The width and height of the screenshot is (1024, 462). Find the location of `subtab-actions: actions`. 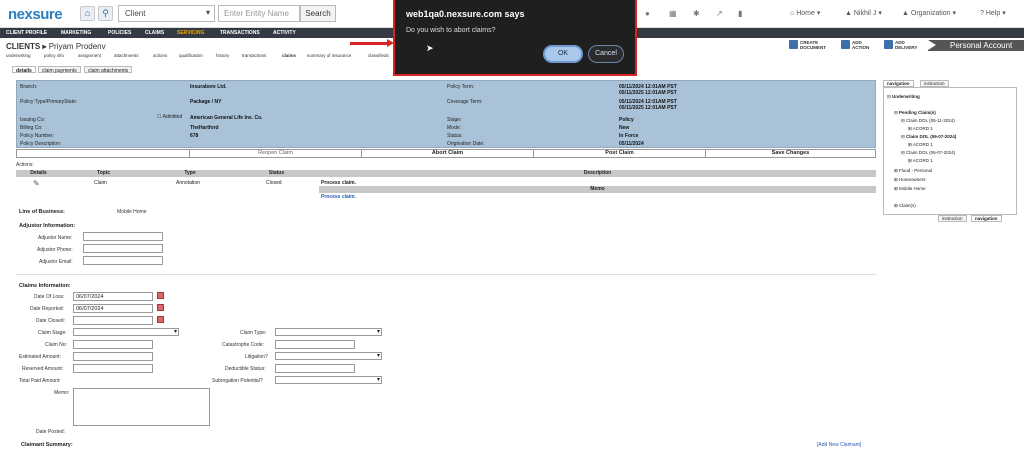

subtab-actions: actions is located at coordinates (160, 55).